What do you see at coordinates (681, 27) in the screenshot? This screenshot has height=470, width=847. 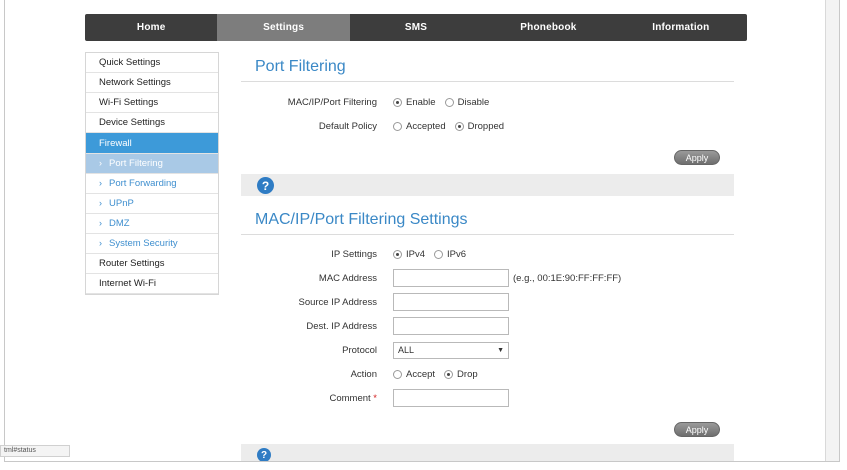 I see `tab-information: Information` at bounding box center [681, 27].